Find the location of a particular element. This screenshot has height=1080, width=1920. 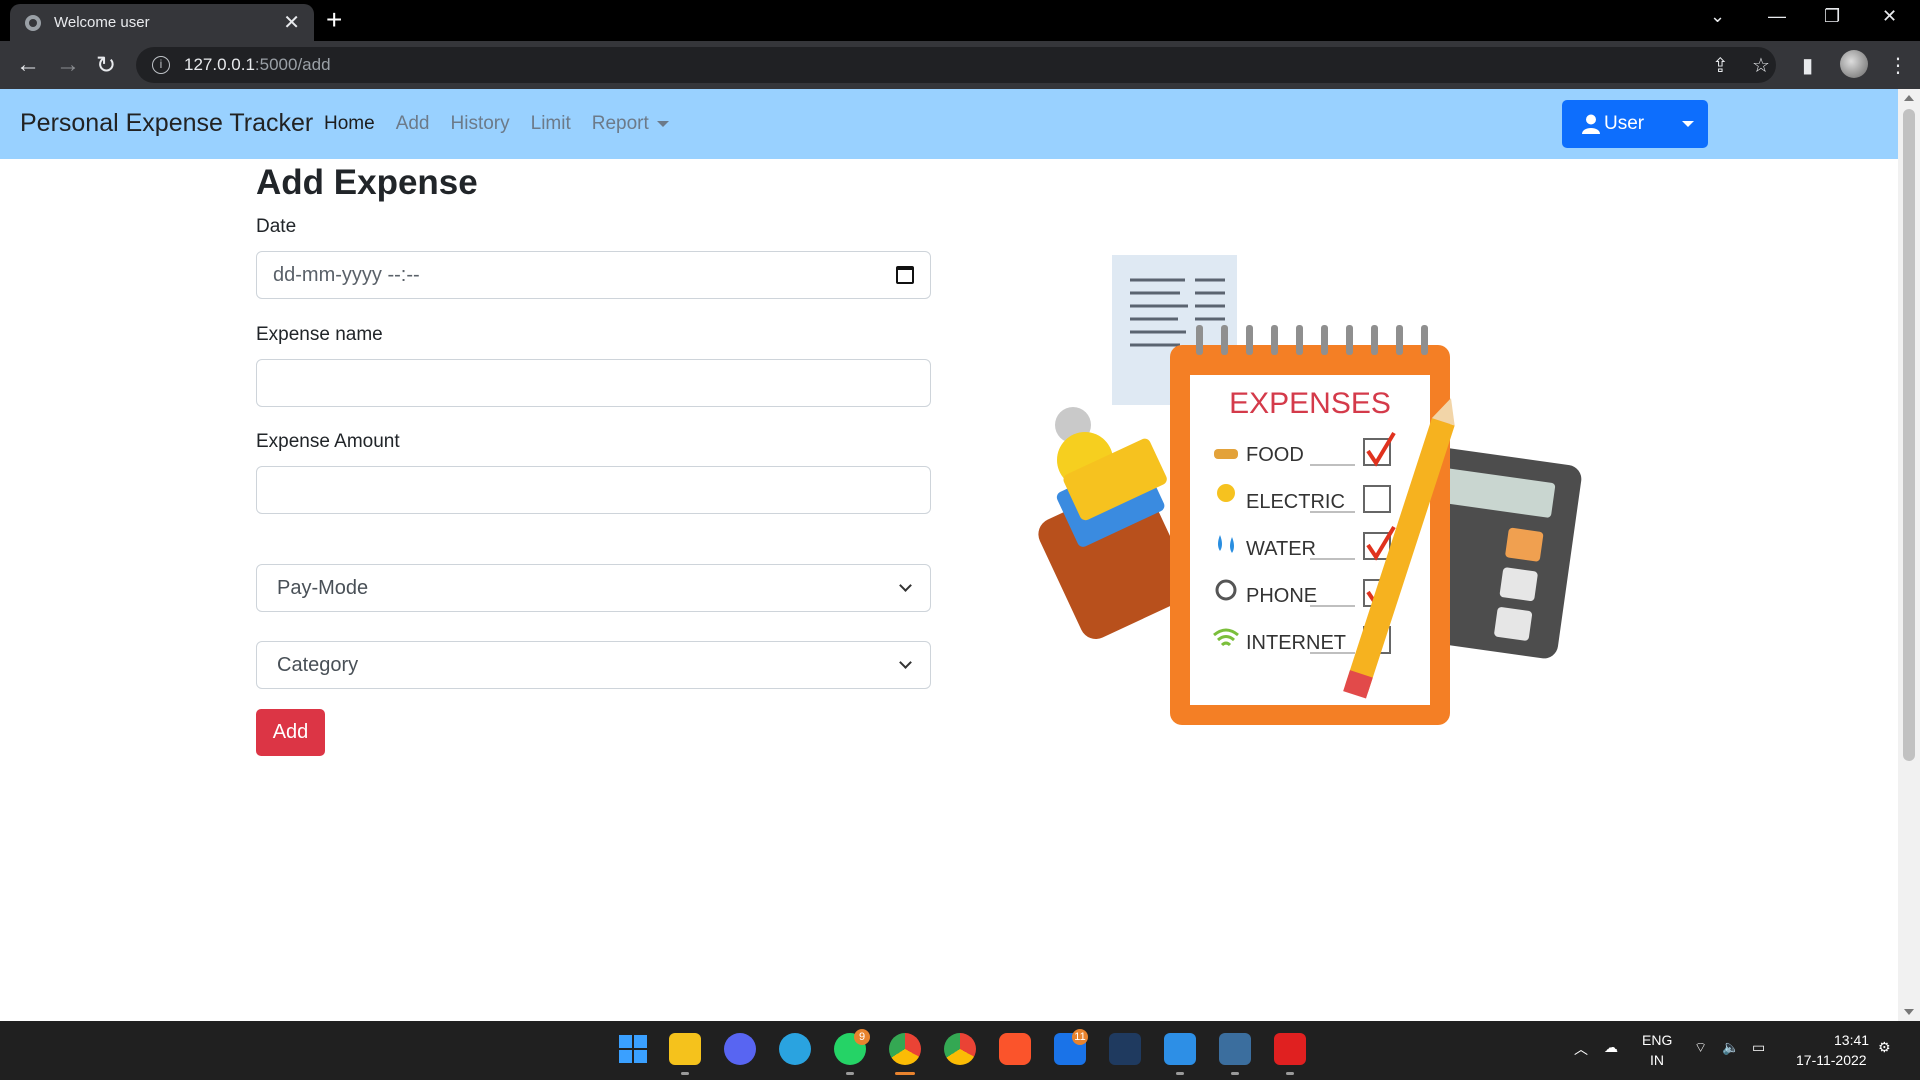

illustration-item: FOOD is located at coordinates (1275, 455).